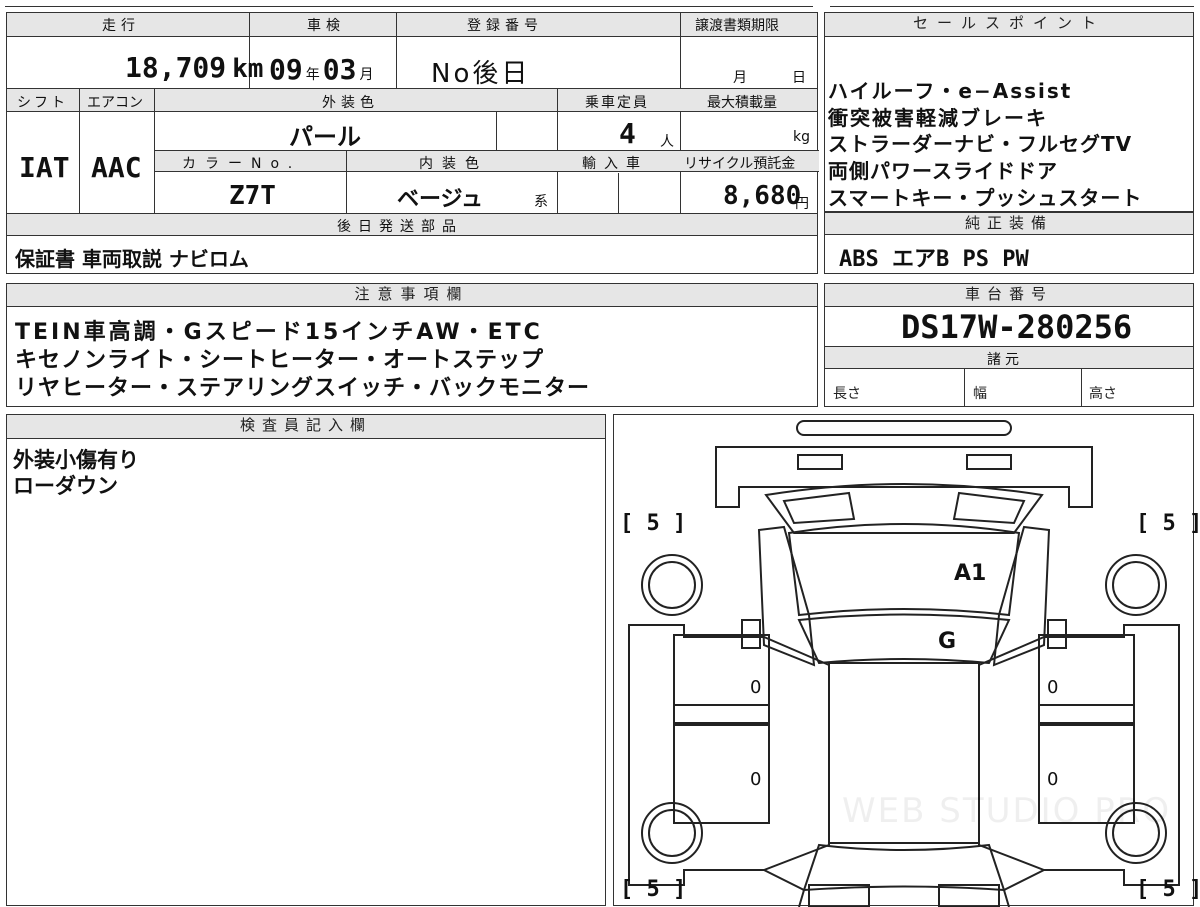 The image size is (1200, 907). I want to click on equipment-box: 純正装備 ABS エアB PS PW, so click(1009, 243).